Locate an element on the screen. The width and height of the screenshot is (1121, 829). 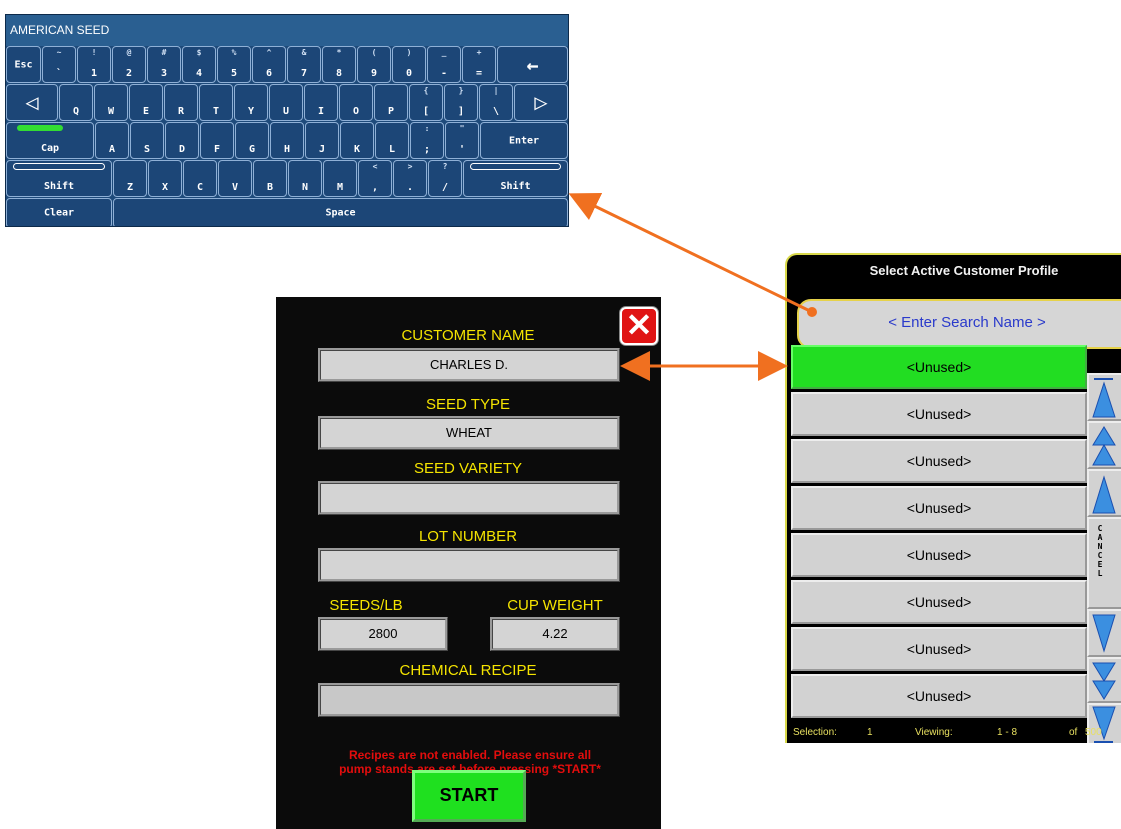
key: ~ ` is located at coordinates (59, 64).